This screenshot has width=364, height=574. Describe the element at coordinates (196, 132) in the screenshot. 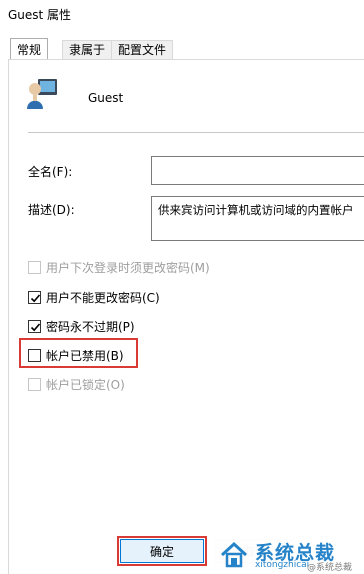

I see `separator` at that location.